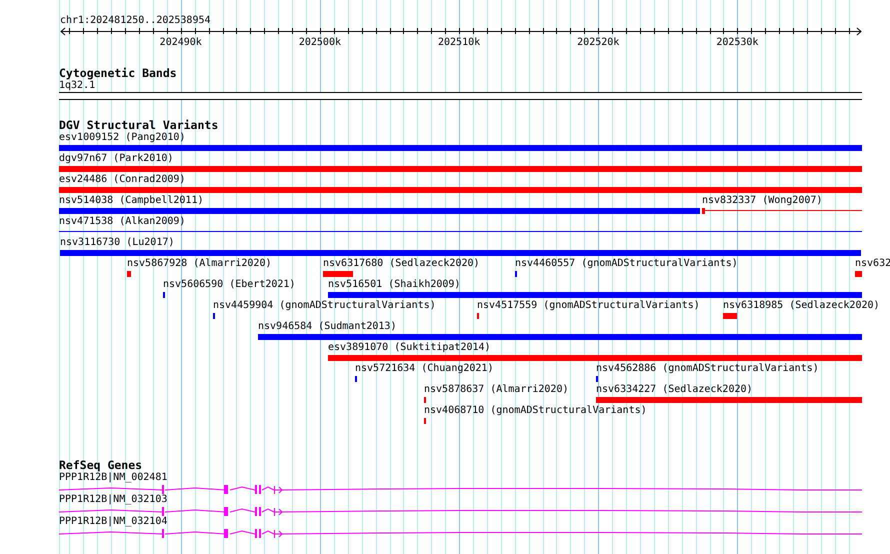 This screenshot has width=890, height=554. Describe the element at coordinates (327, 327) in the screenshot. I see `variant-label: nsv946584 (Sudmant2013)` at that location.